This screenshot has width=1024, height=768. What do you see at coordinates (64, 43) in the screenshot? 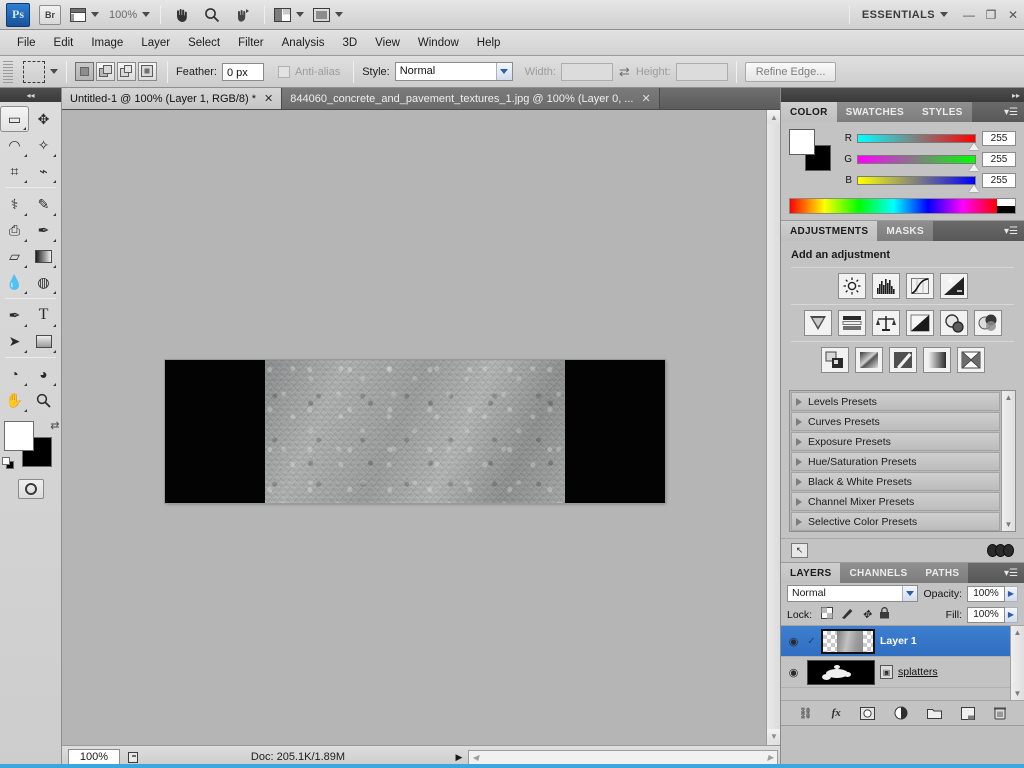
I see `menu-edit: Edit` at bounding box center [64, 43].